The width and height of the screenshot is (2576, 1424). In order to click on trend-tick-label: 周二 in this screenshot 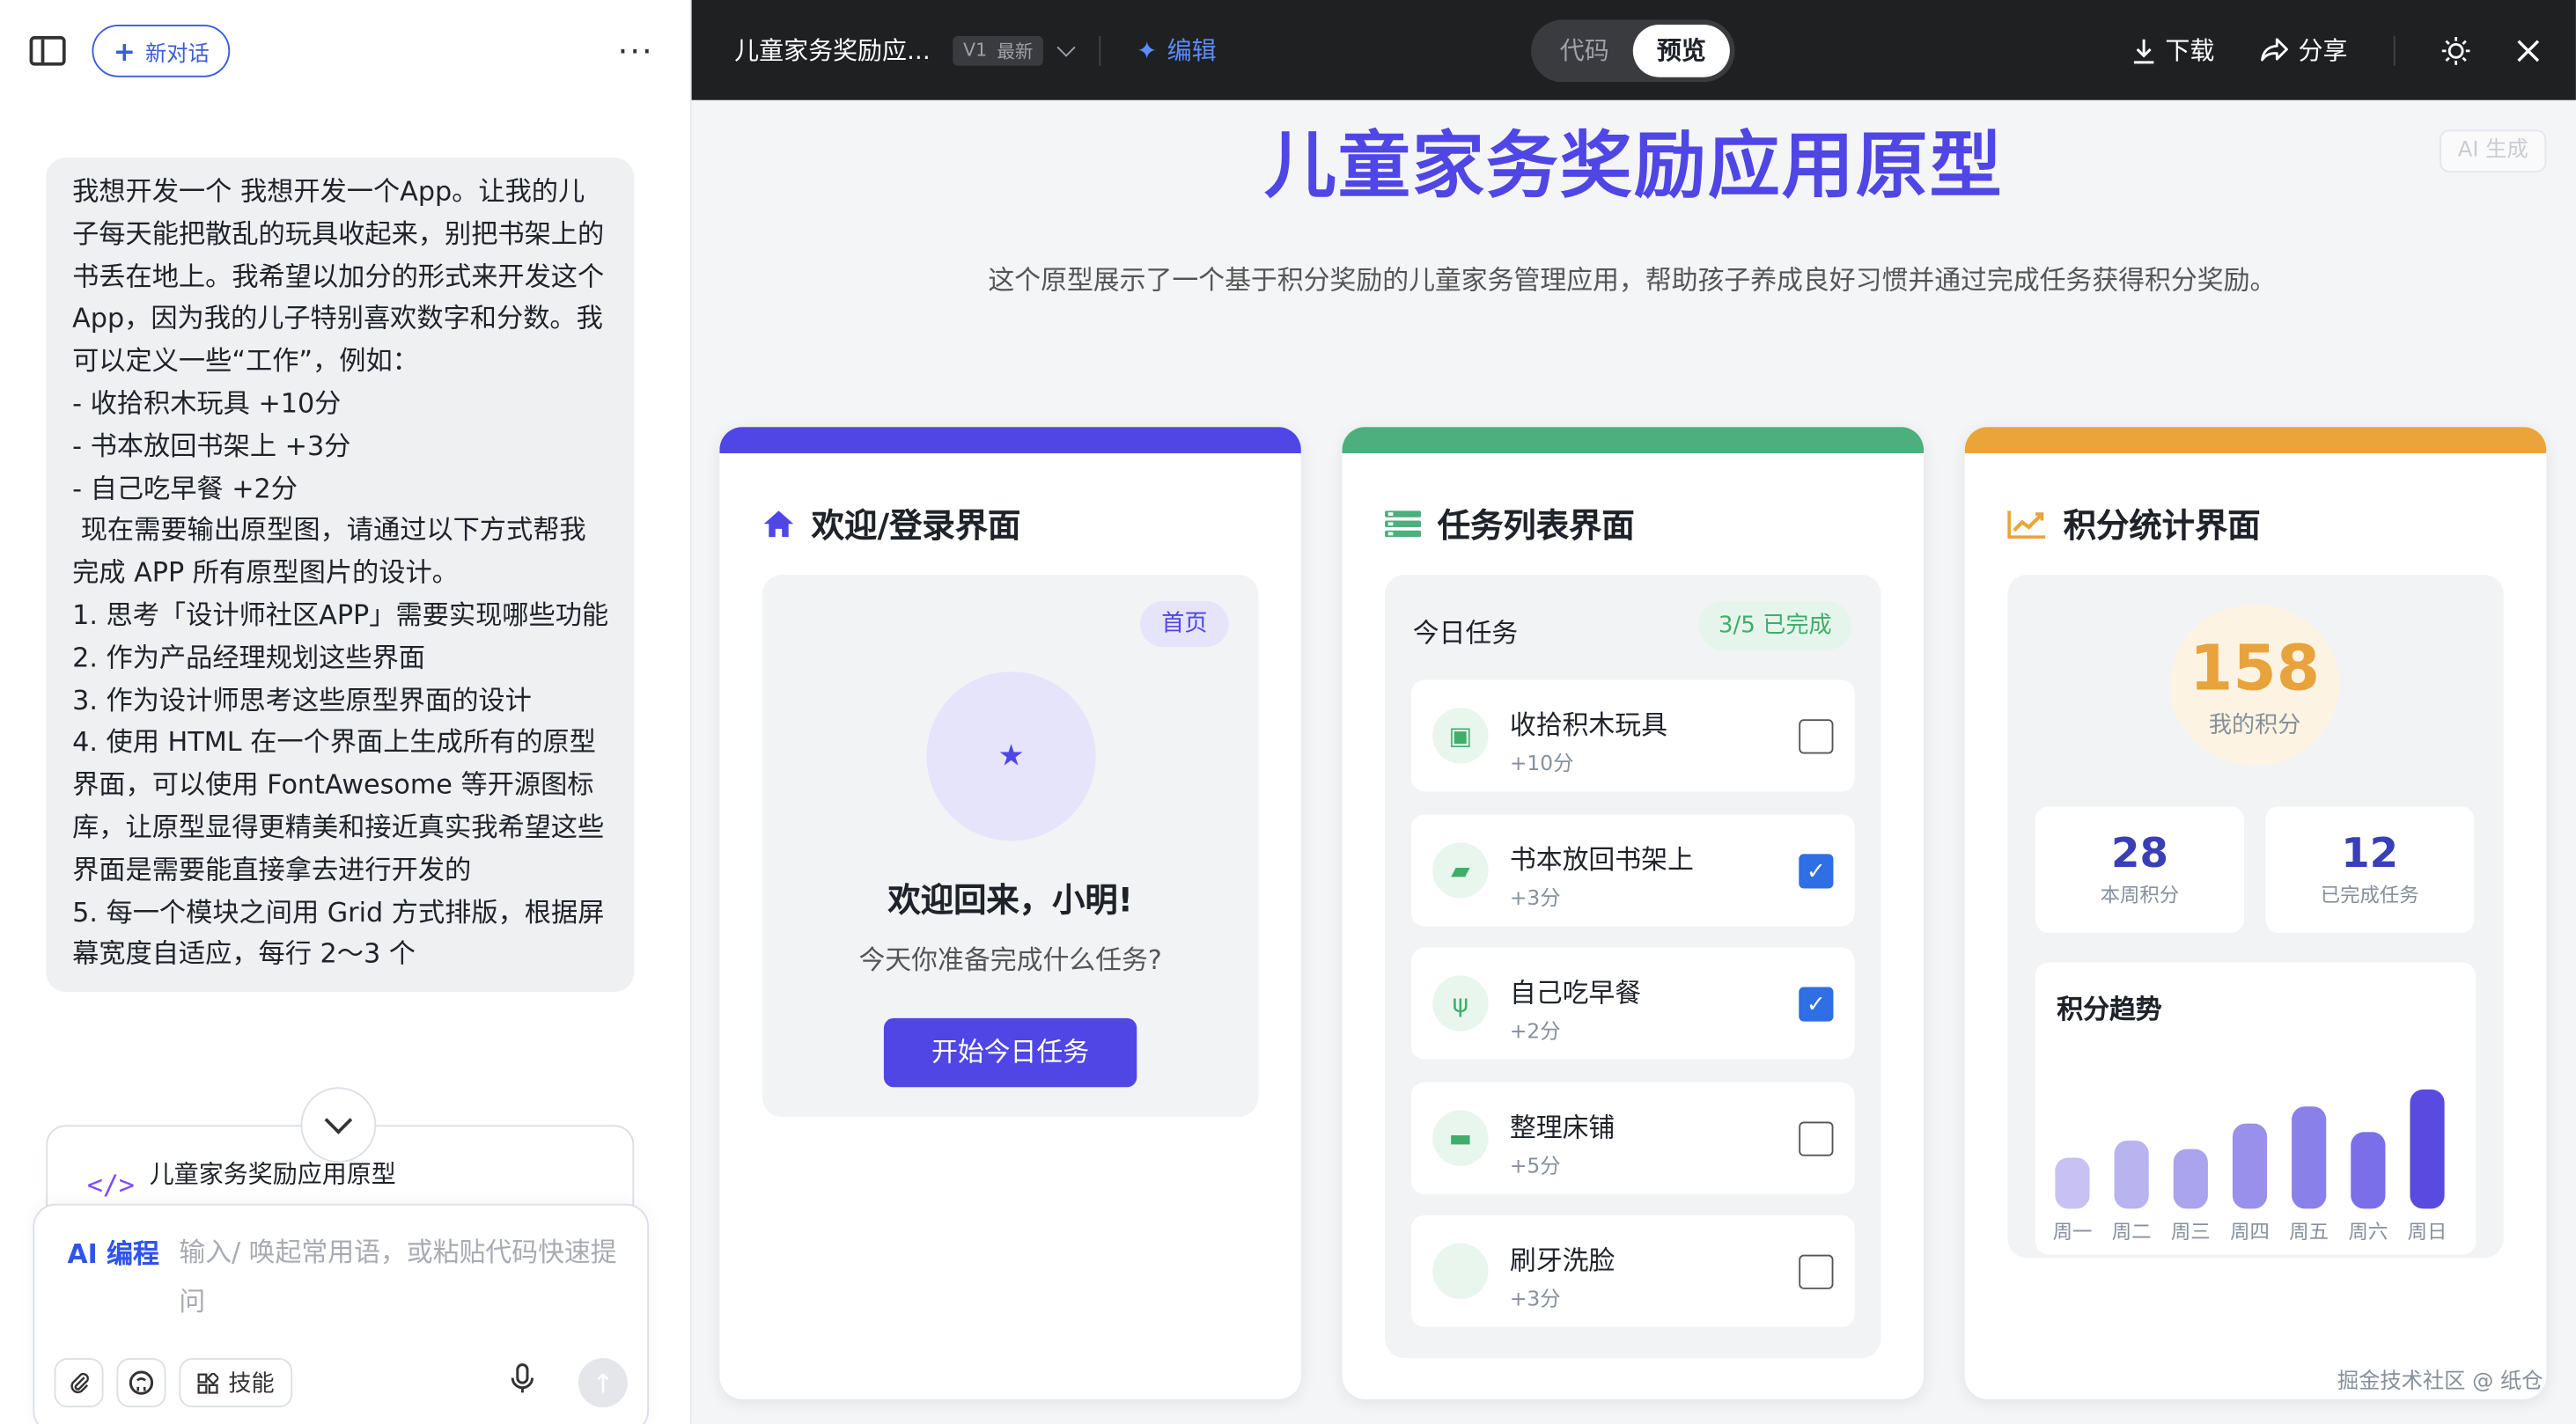, I will do `click(2132, 1232)`.